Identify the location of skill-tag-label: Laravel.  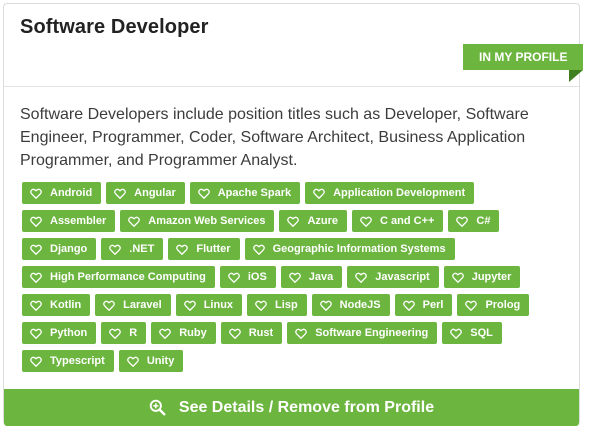
(142, 305).